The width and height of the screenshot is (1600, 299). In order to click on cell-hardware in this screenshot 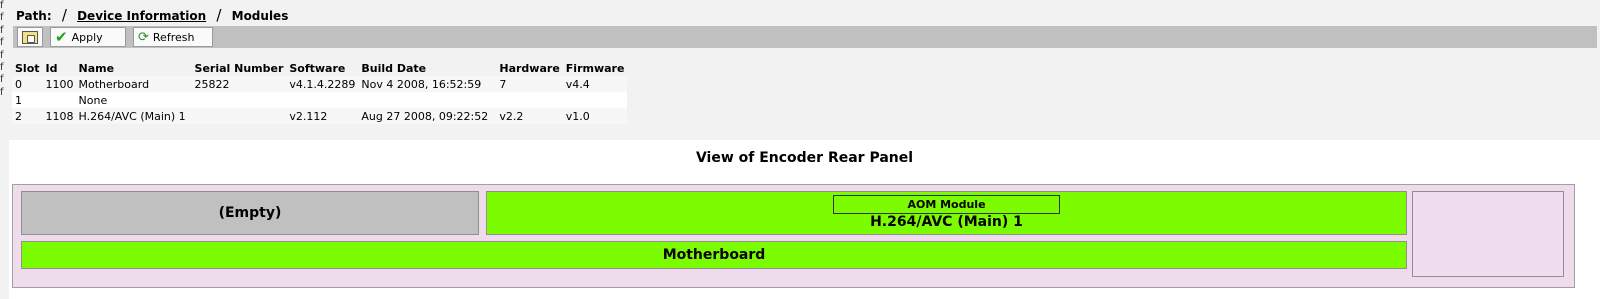, I will do `click(529, 100)`.